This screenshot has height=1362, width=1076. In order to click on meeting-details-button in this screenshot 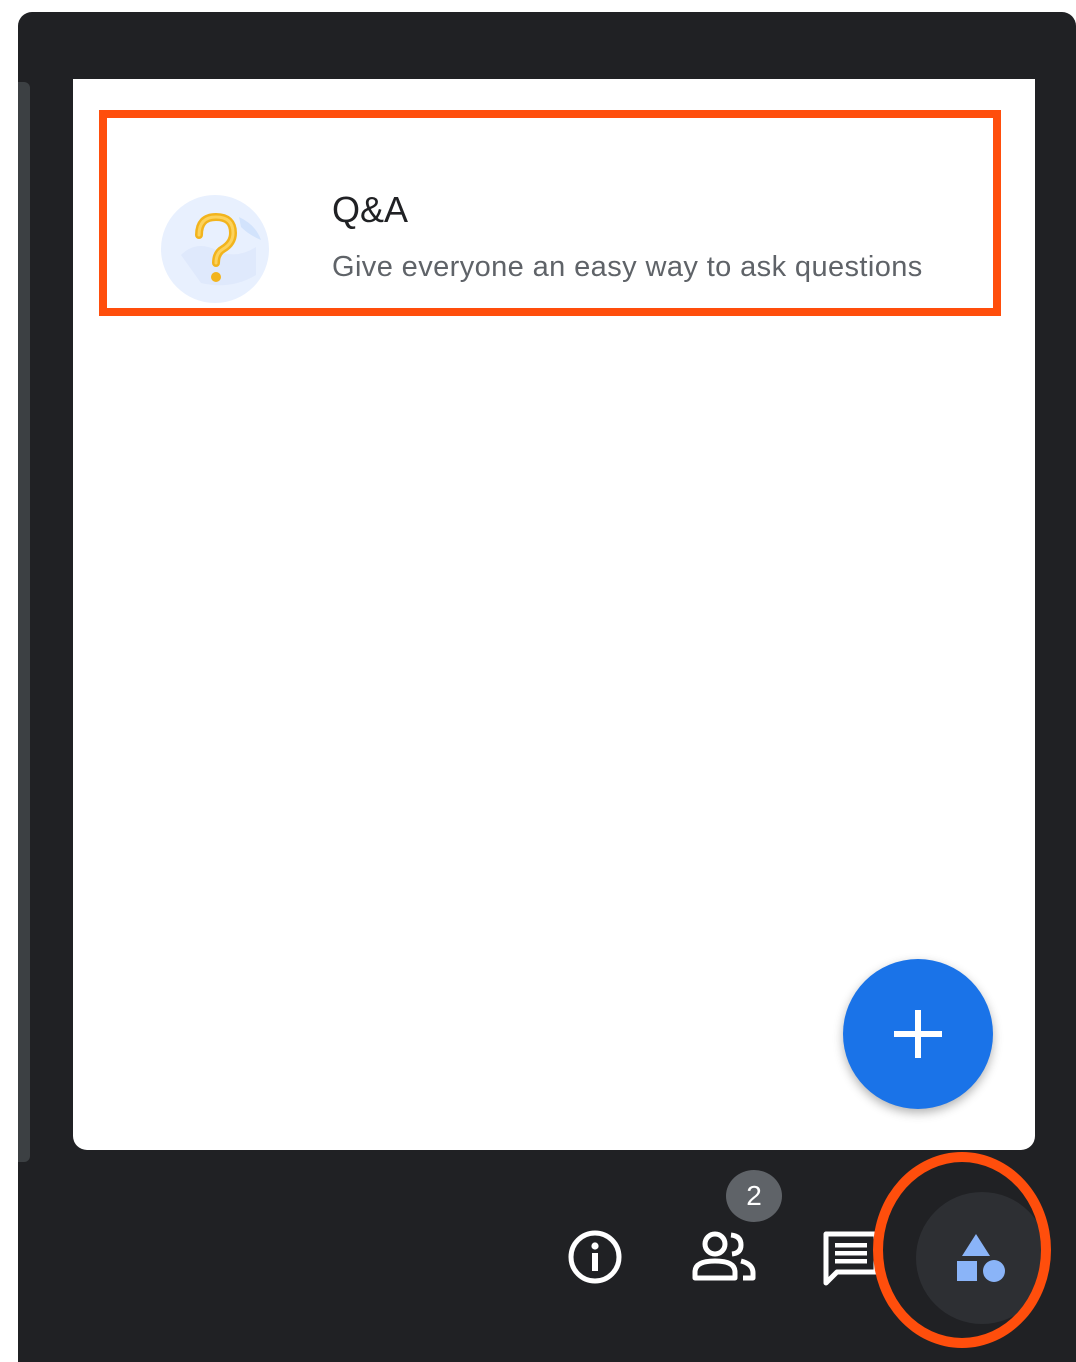, I will do `click(595, 1257)`.